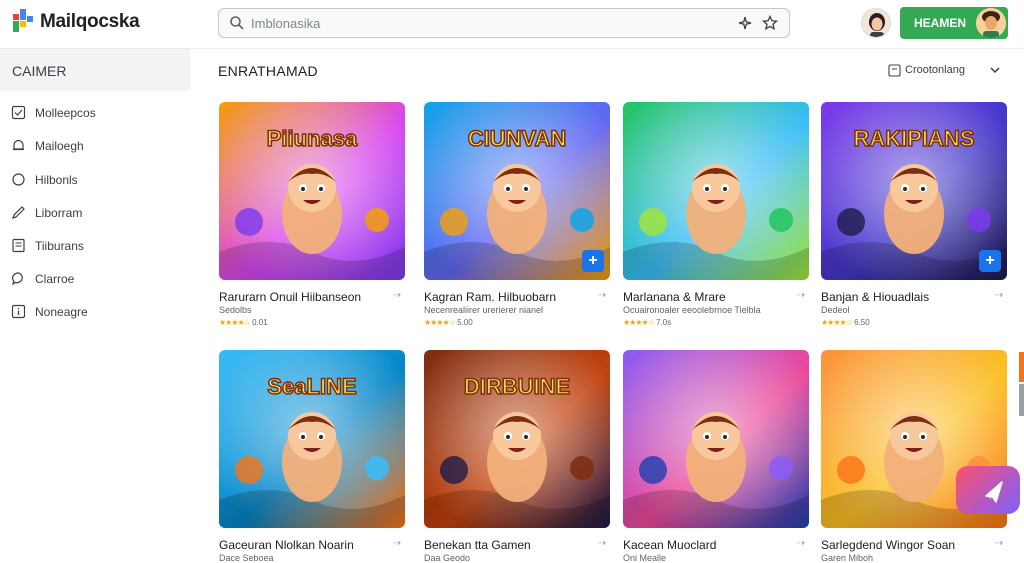 The width and height of the screenshot is (1024, 563). Describe the element at coordinates (237, 23) in the screenshot. I see `search-icon` at that location.